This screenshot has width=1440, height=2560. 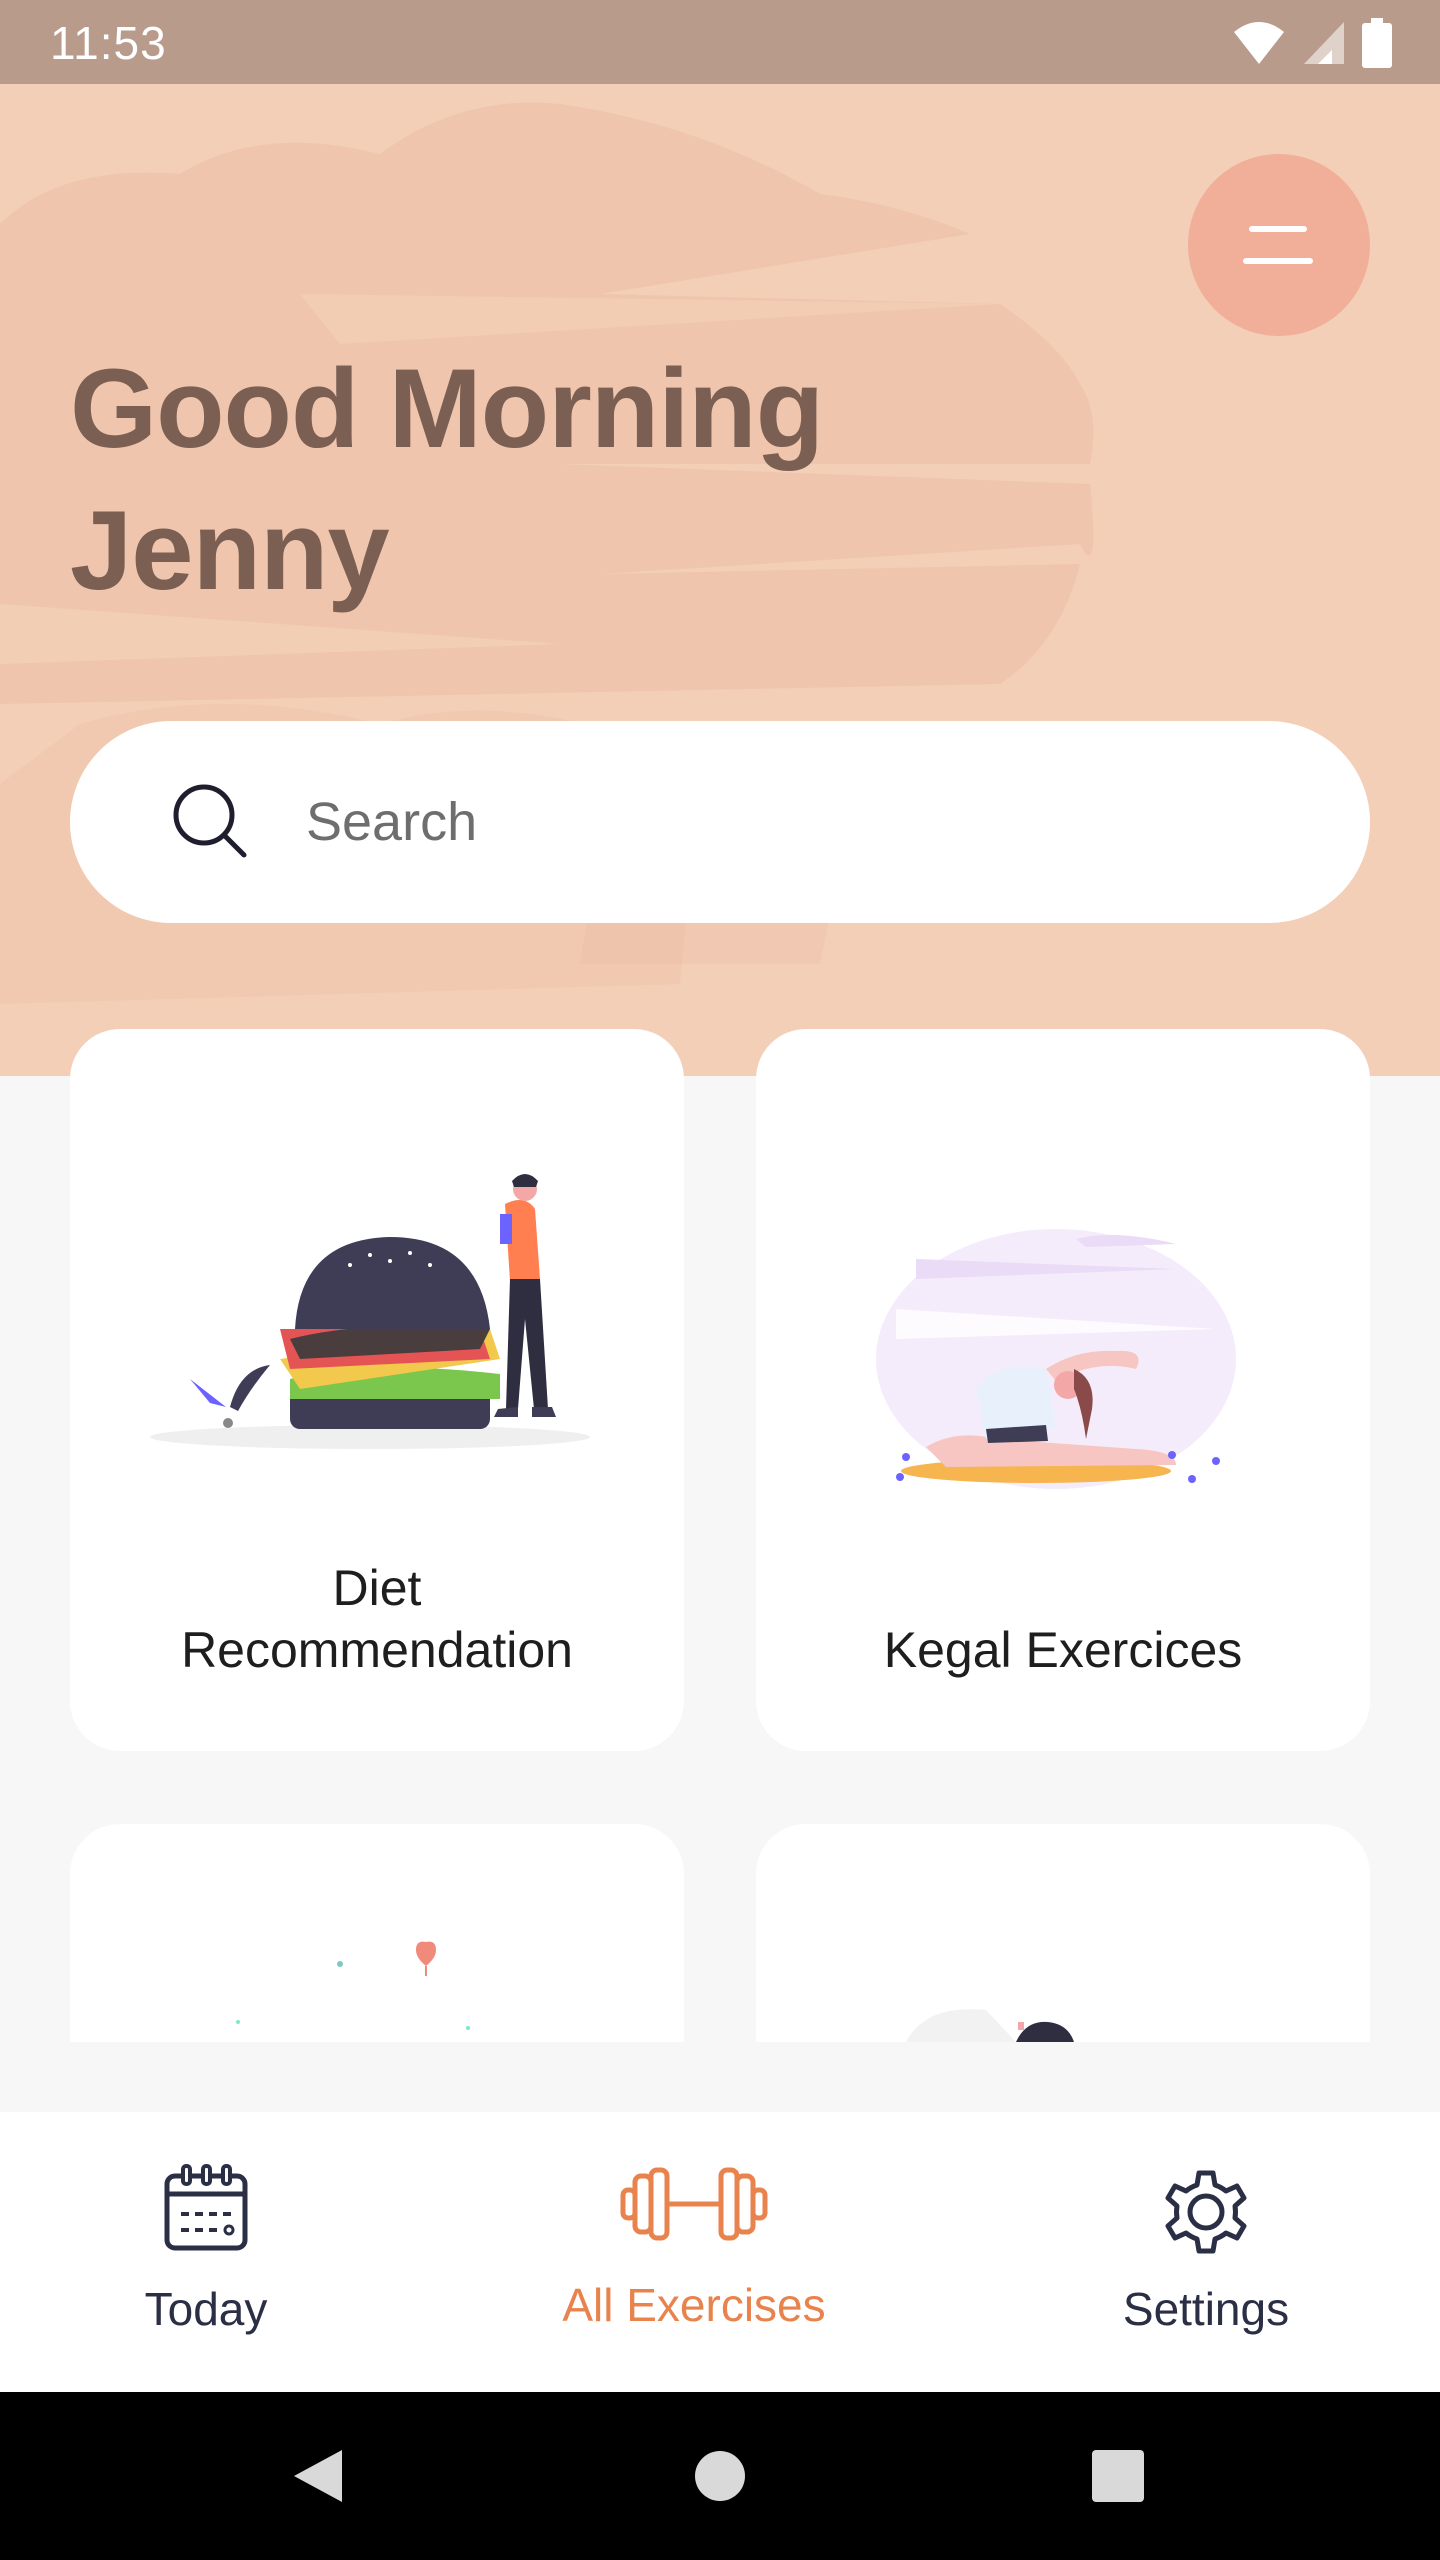 I want to click on status-time: 11:53, so click(x=108, y=43).